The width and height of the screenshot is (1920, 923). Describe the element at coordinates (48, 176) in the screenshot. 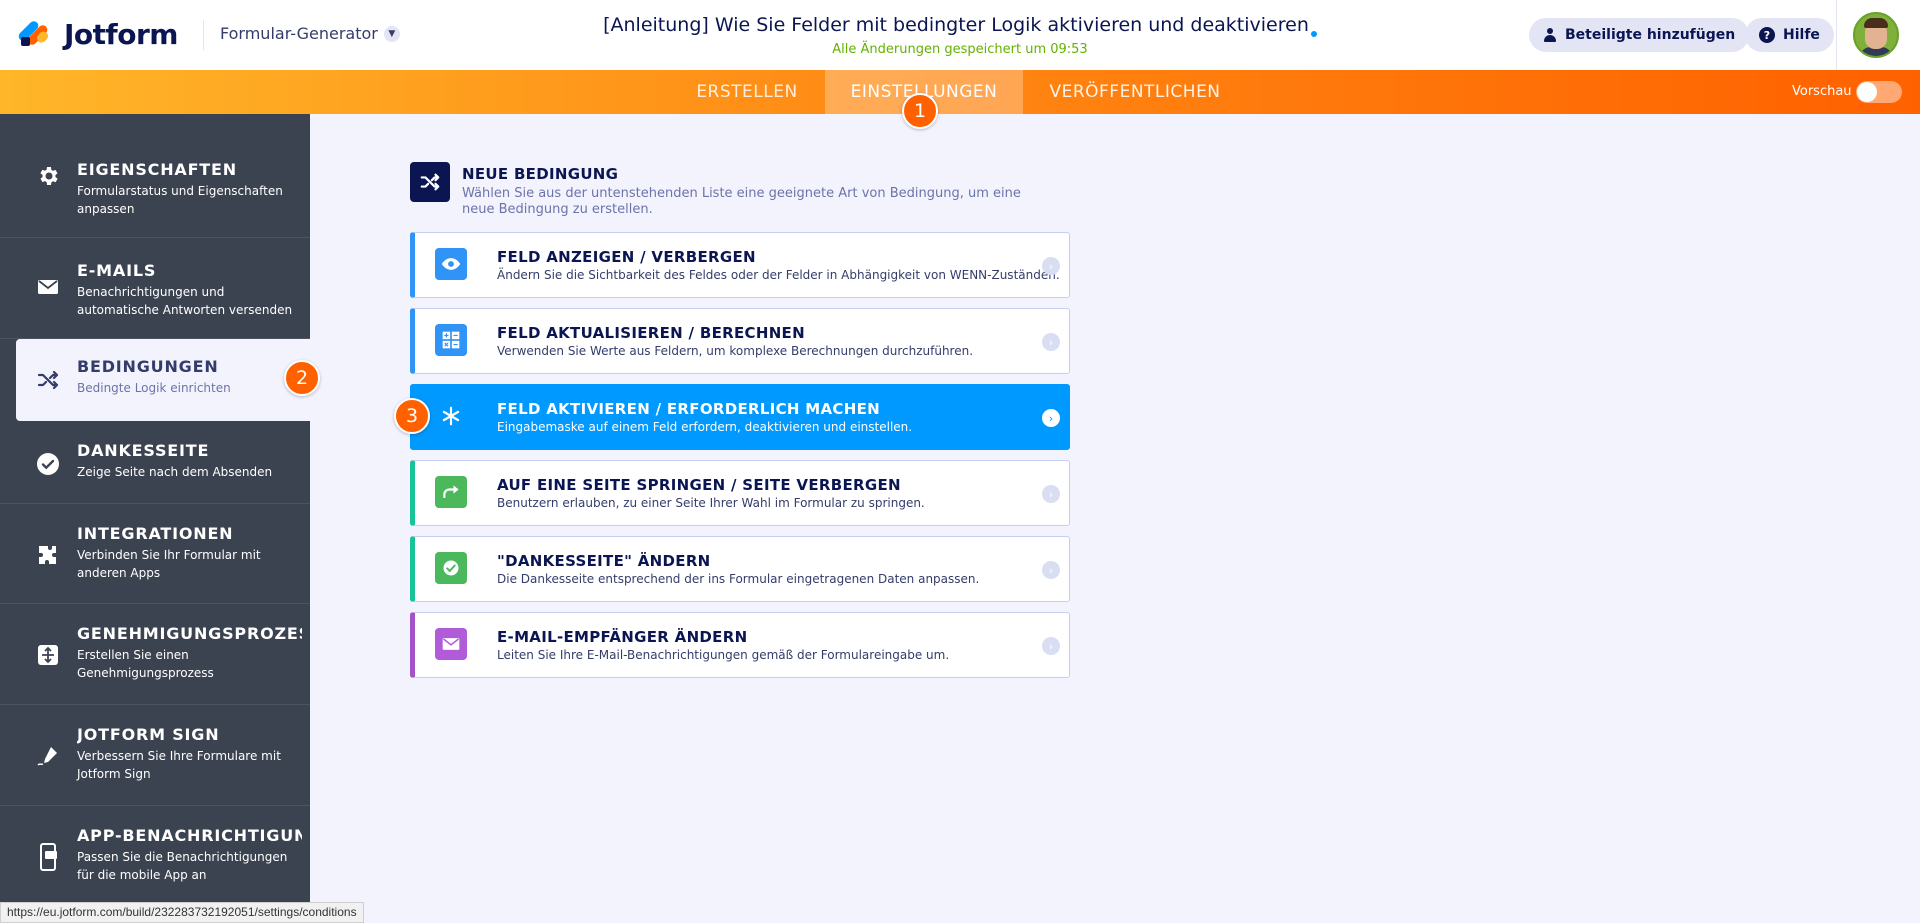

I see `gear-icon` at that location.